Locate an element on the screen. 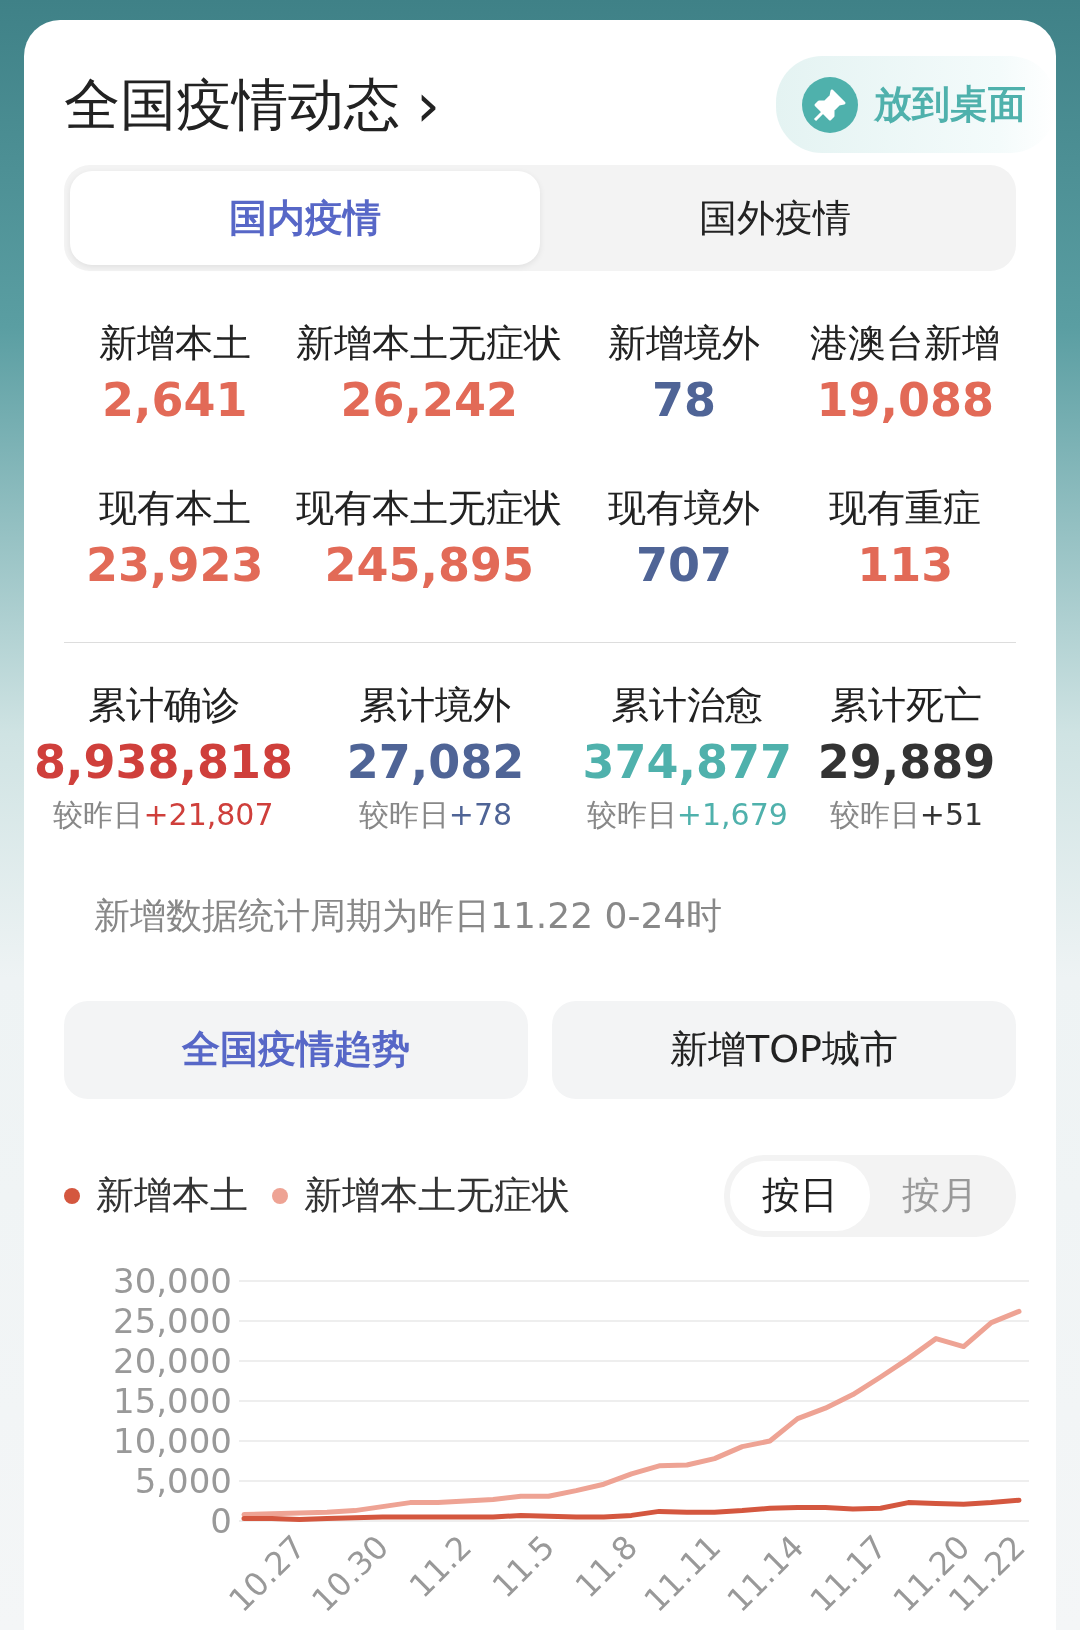  stat-value: 29,889 is located at coordinates (906, 762).